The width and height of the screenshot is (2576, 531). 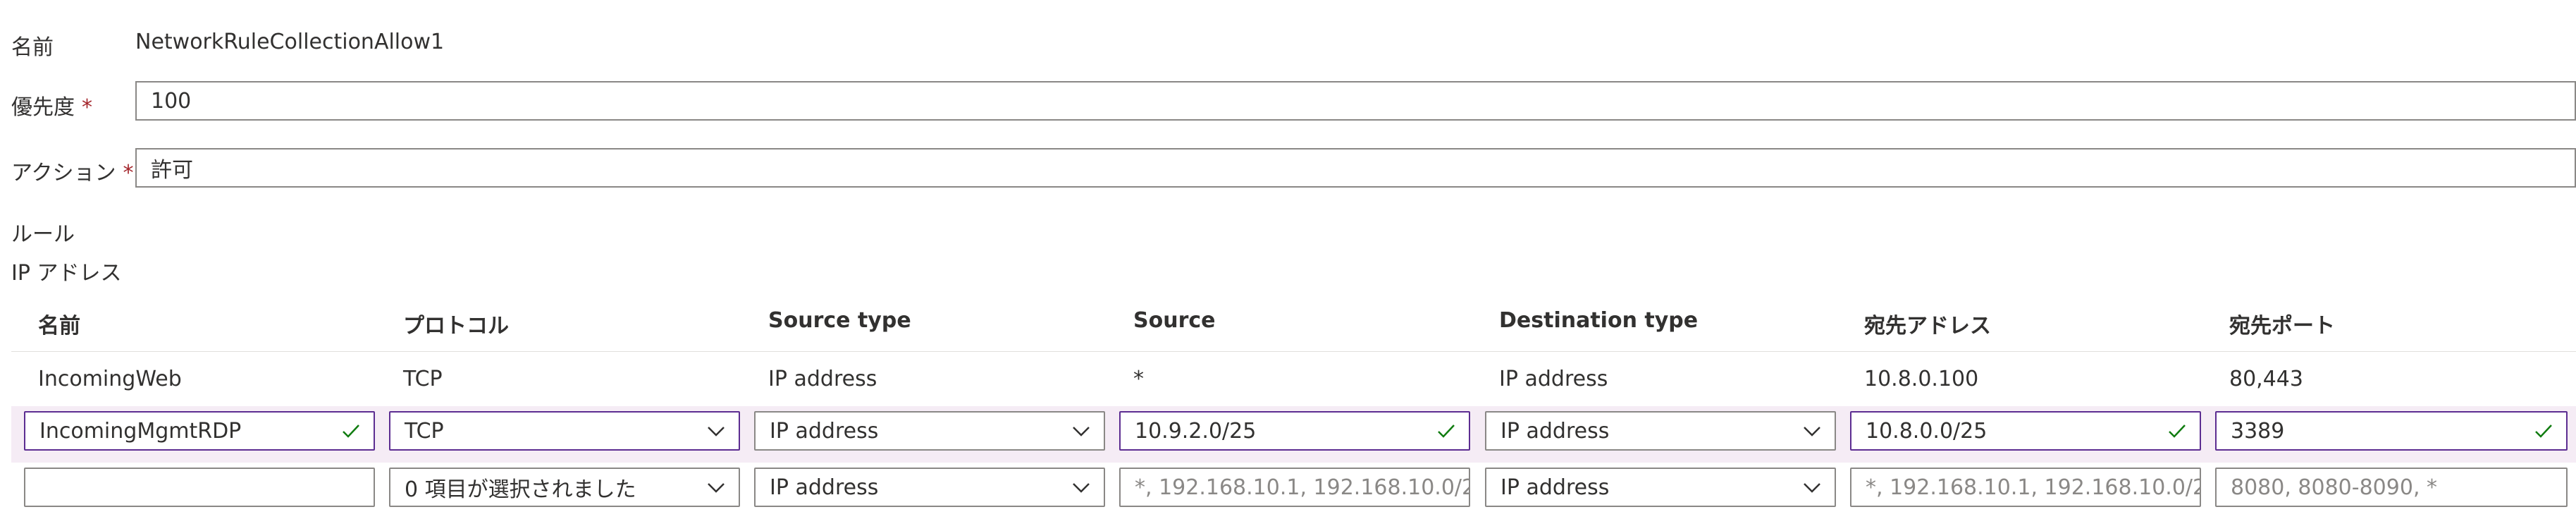 I want to click on column-header-source: Source, so click(x=1174, y=320).